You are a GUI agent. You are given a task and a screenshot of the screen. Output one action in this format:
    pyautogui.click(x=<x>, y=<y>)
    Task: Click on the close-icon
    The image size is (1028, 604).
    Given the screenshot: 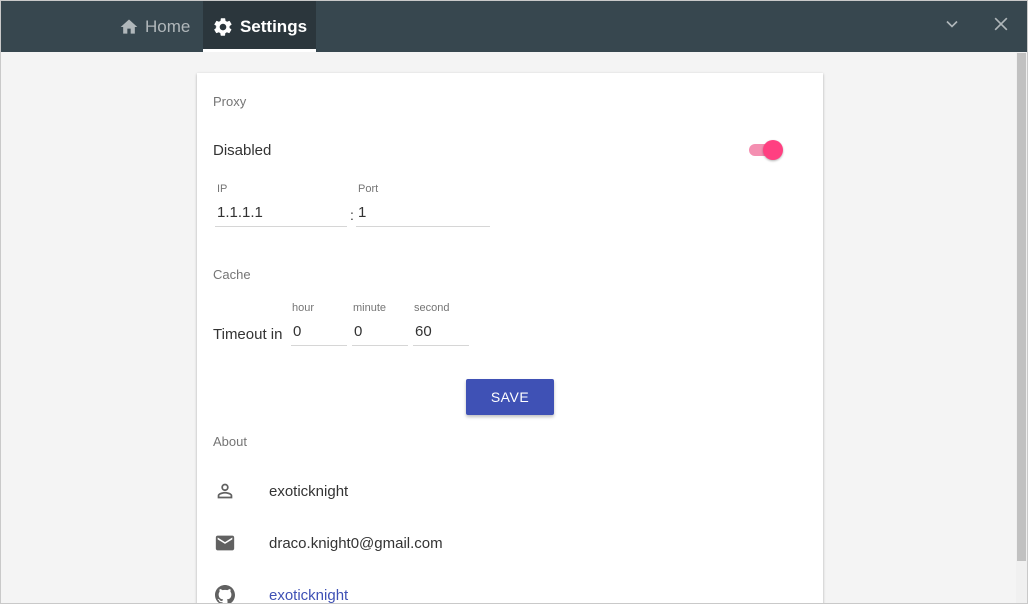 What is the action you would take?
    pyautogui.click(x=1001, y=26)
    